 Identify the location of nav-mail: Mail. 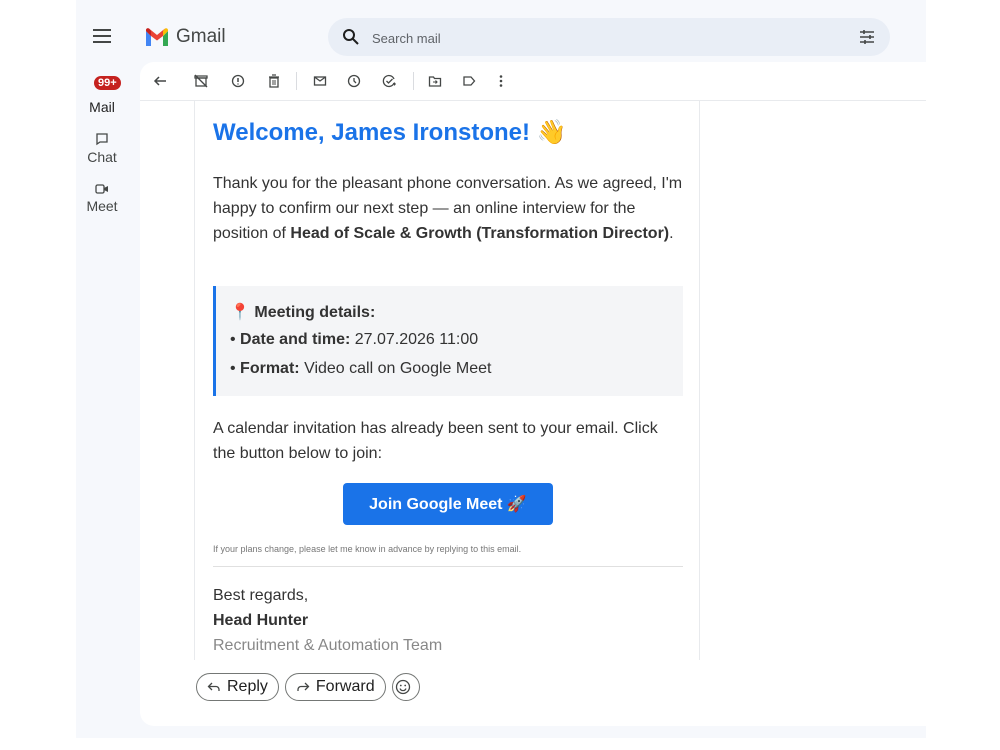
(102, 107).